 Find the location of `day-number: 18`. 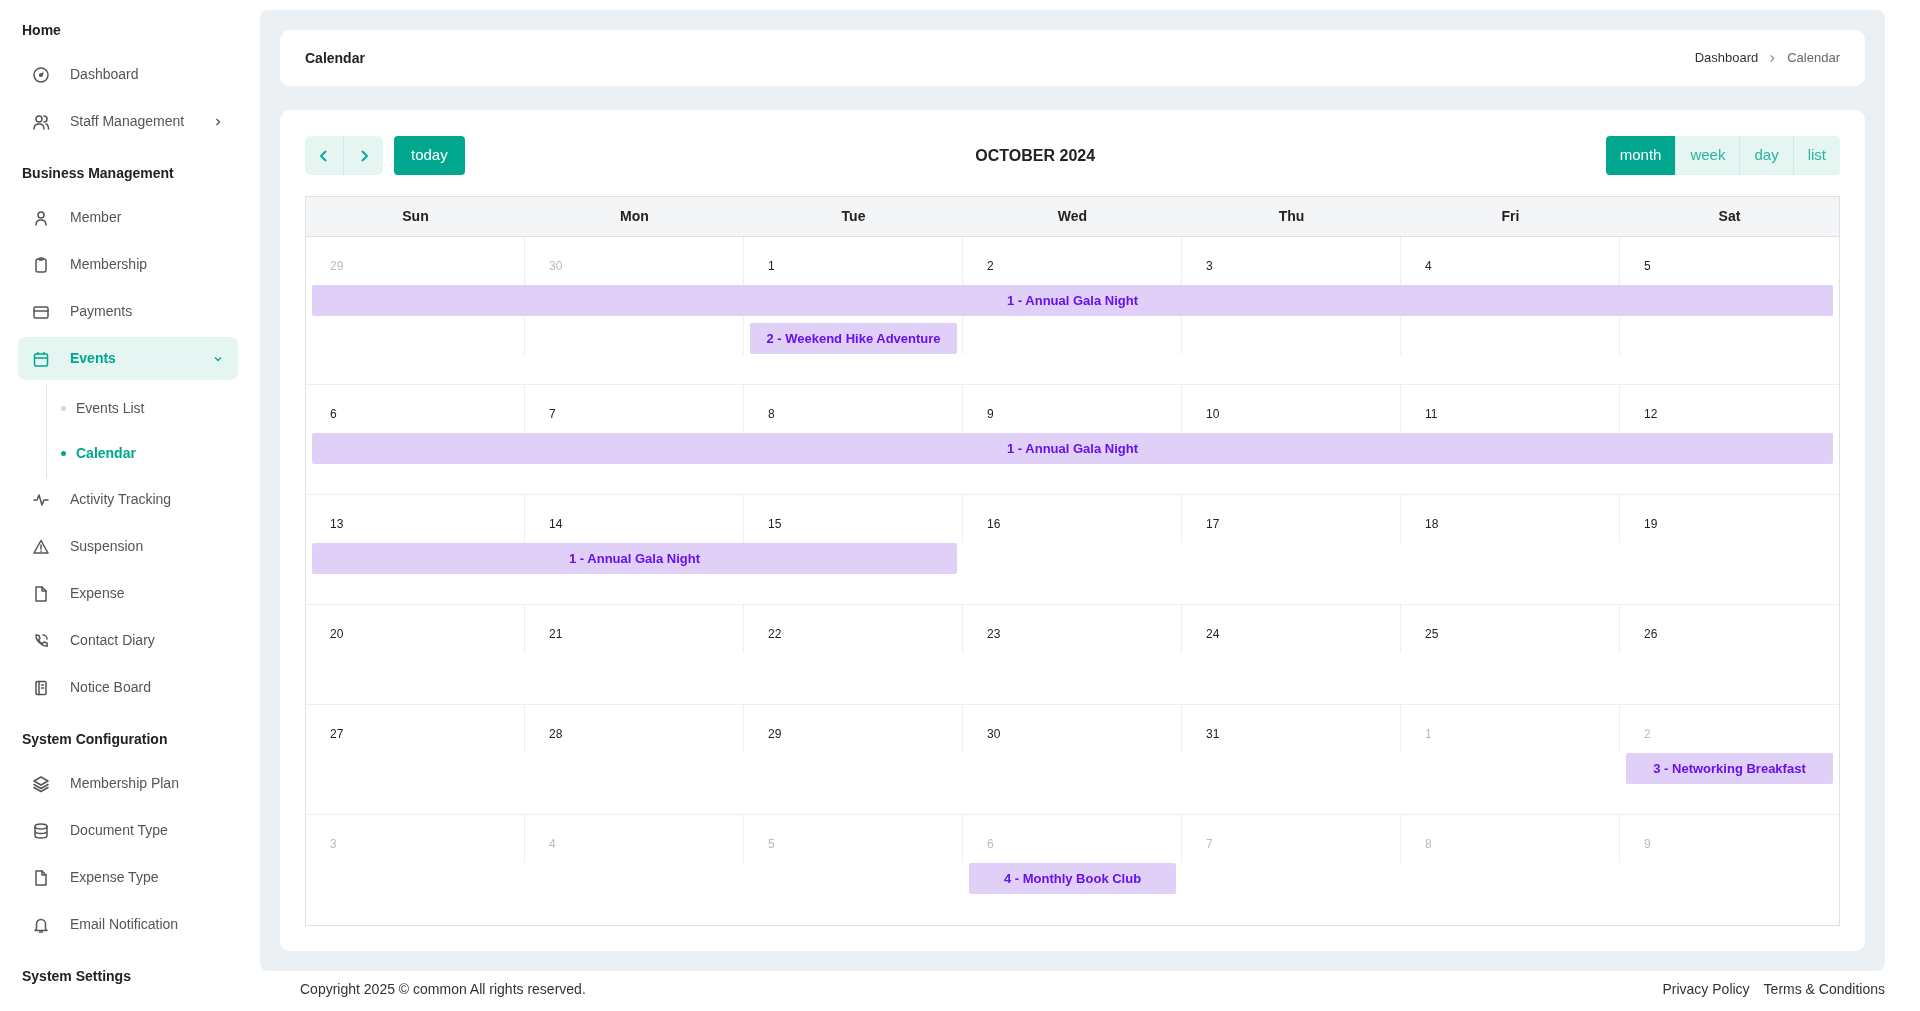

day-number: 18 is located at coordinates (1431, 524).